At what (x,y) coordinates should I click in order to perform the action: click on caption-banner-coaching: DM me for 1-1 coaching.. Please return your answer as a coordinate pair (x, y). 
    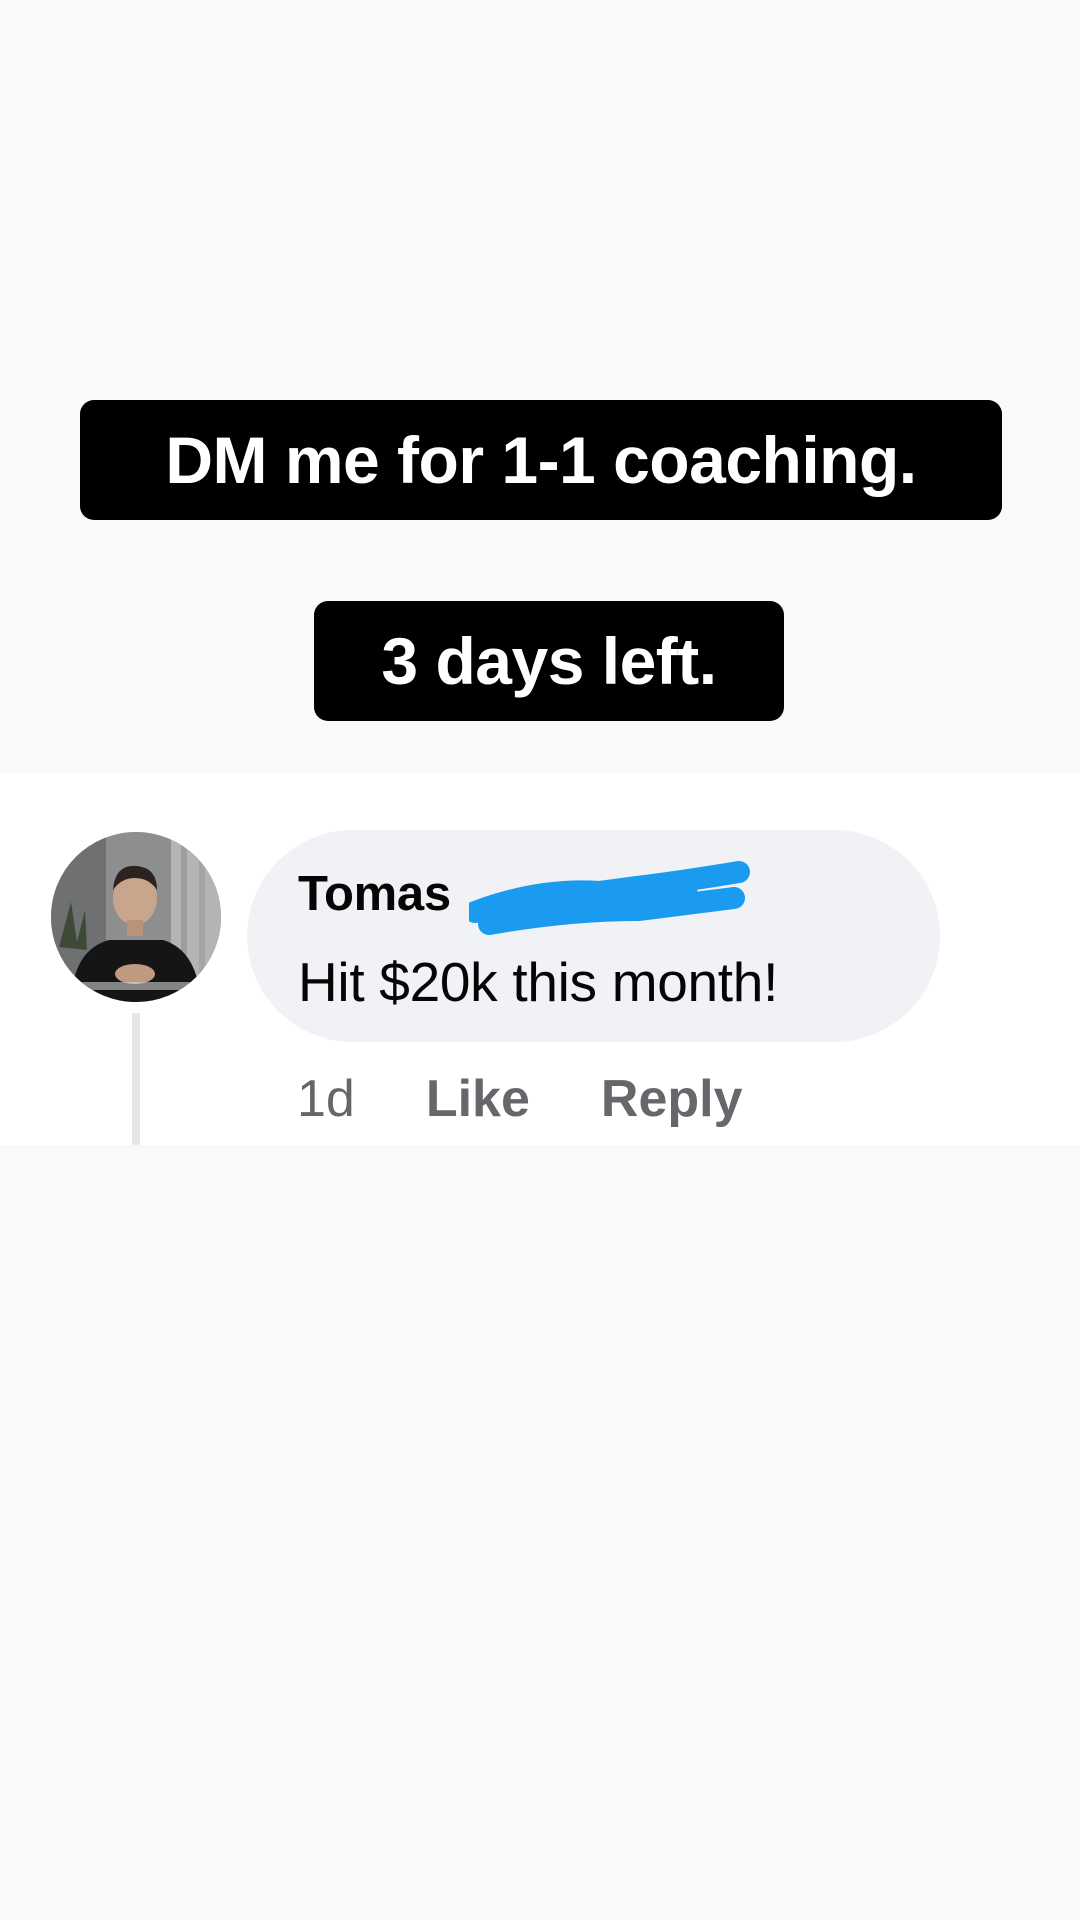
    Looking at the image, I should click on (541, 460).